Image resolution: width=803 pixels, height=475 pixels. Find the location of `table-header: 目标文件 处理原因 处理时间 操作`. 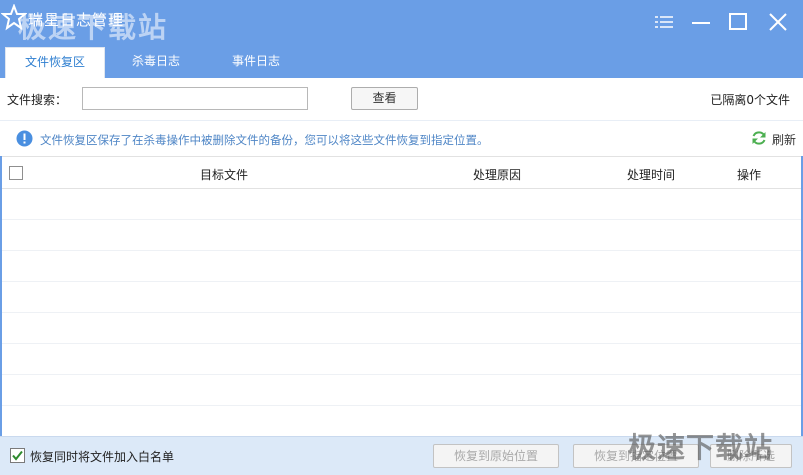

table-header: 目标文件 处理原因 处理时间 操作 is located at coordinates (401, 172).